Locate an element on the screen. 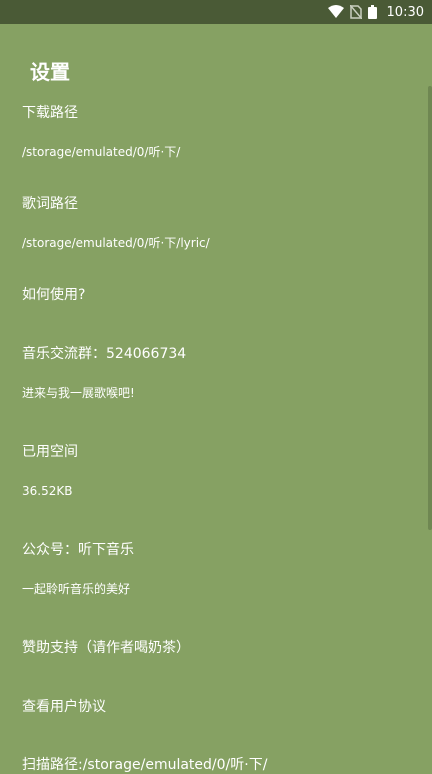 This screenshot has height=774, width=432. setting-title: 查看用户协议 is located at coordinates (64, 707).